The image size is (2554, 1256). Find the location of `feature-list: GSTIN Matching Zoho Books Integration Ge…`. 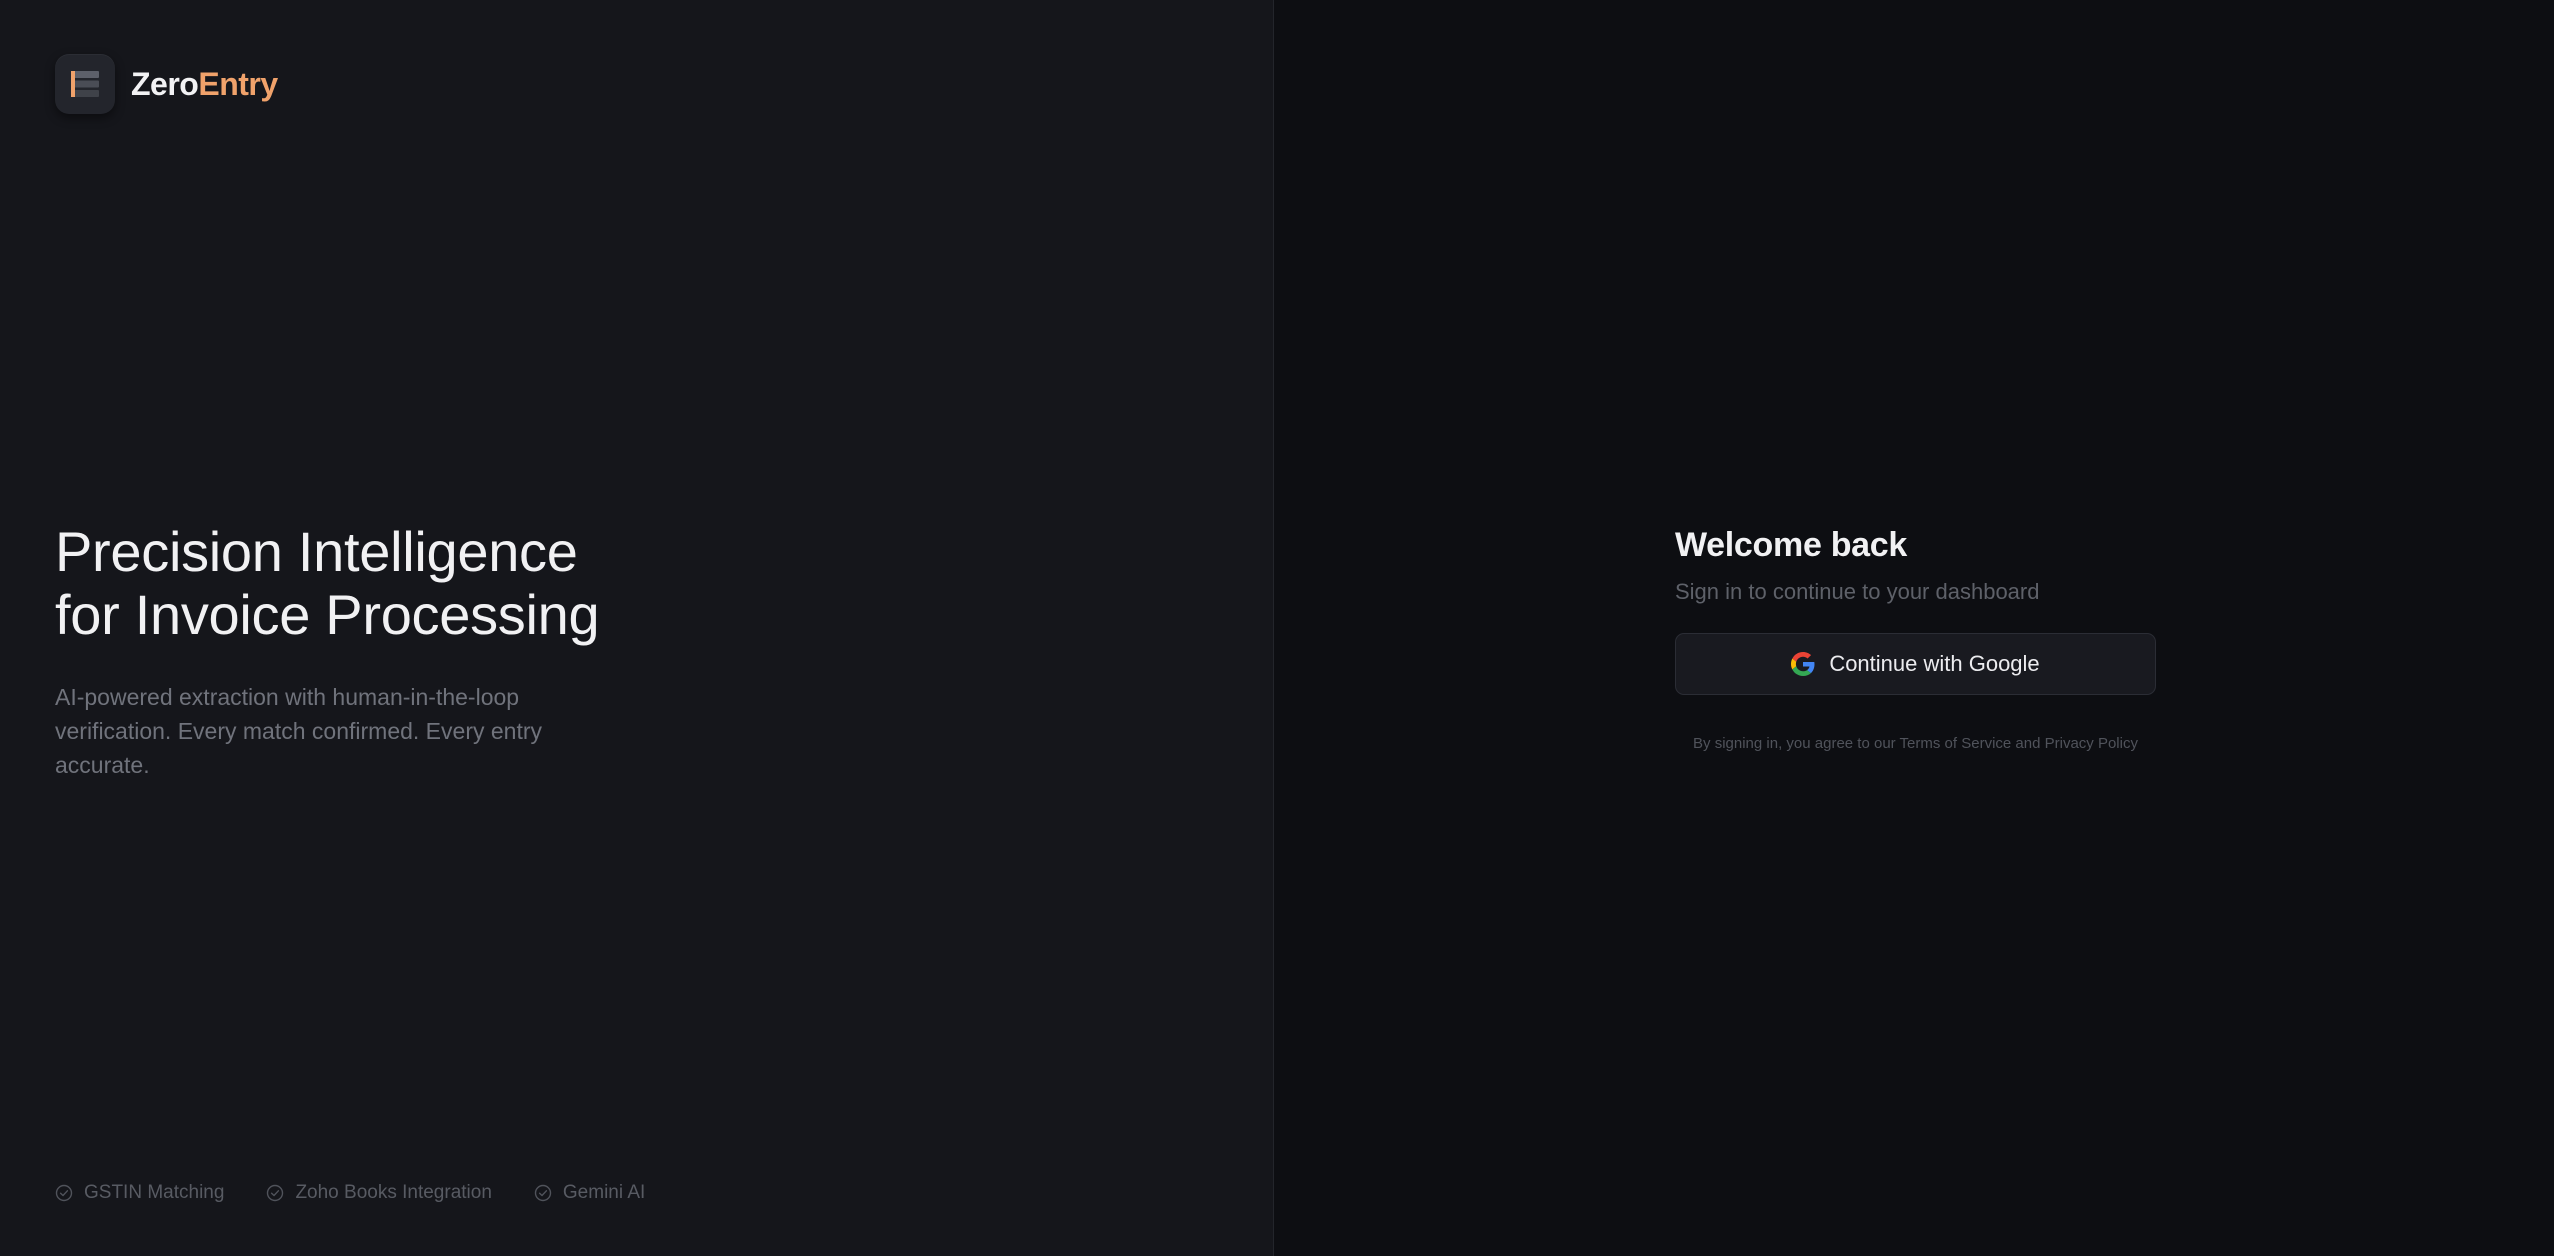

feature-list: GSTIN Matching Zoho Books Integration Ge… is located at coordinates (350, 1193).